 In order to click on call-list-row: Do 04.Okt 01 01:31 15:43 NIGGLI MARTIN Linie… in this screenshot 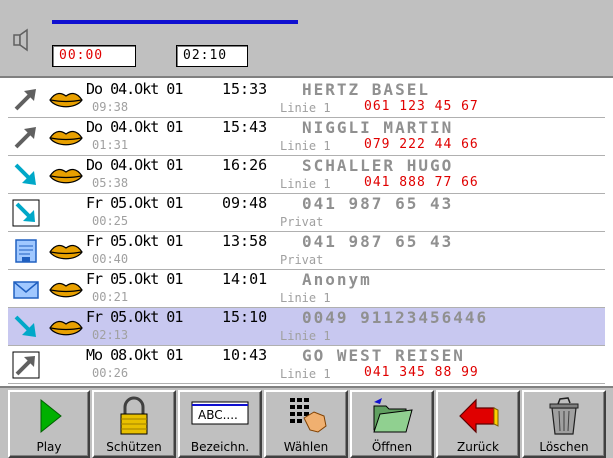, I will do `click(306, 137)`.